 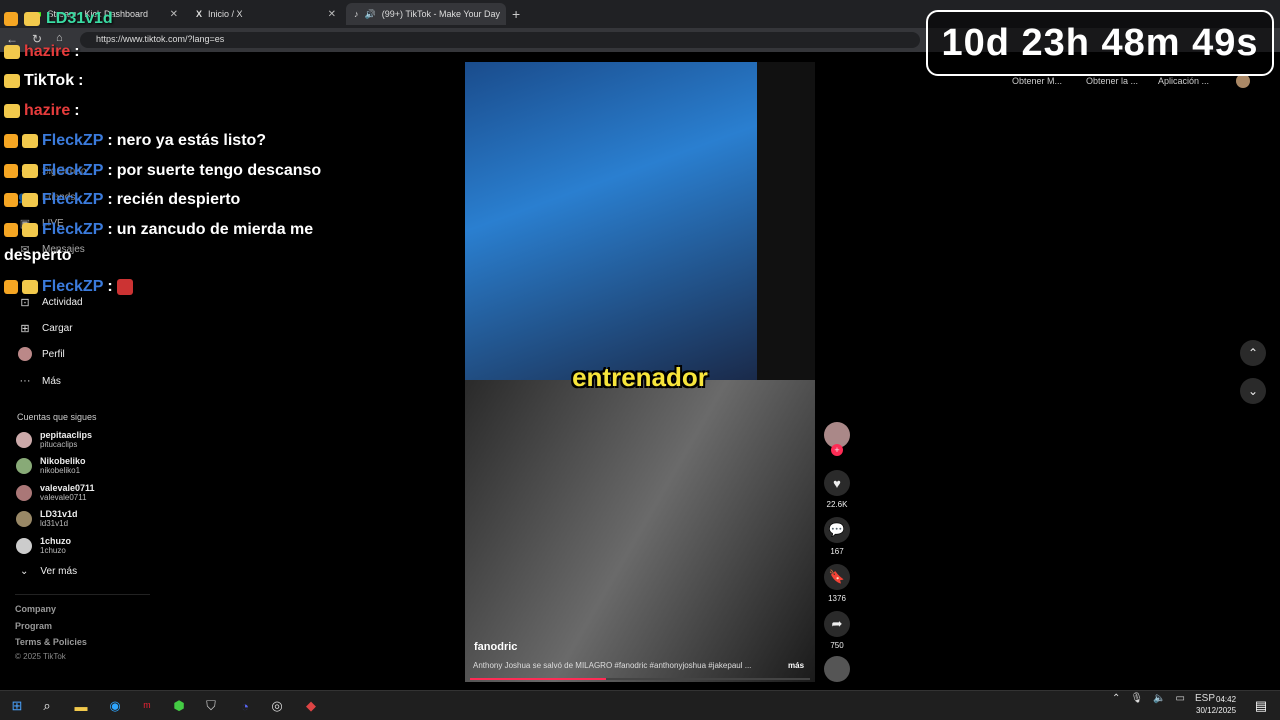 I want to click on footer-program-link: Program, so click(x=33, y=626).